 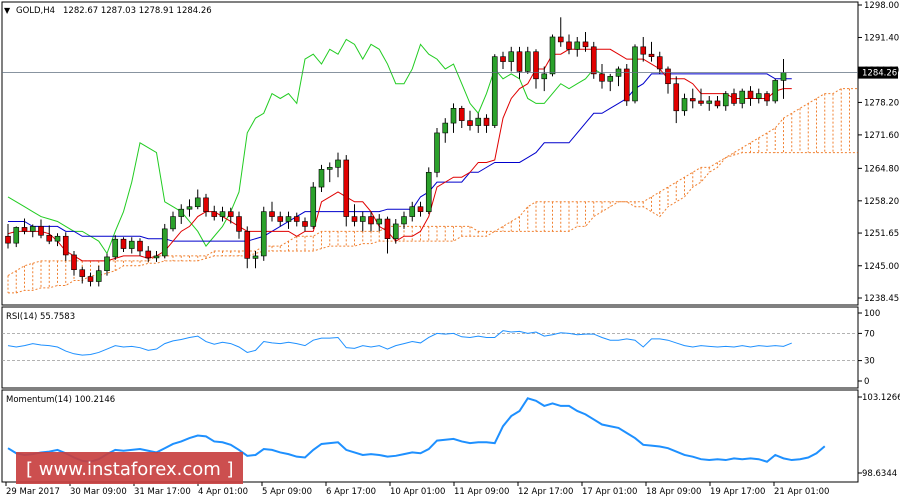 What do you see at coordinates (869, 334) in the screenshot?
I see `rsi-axis-label: 70` at bounding box center [869, 334].